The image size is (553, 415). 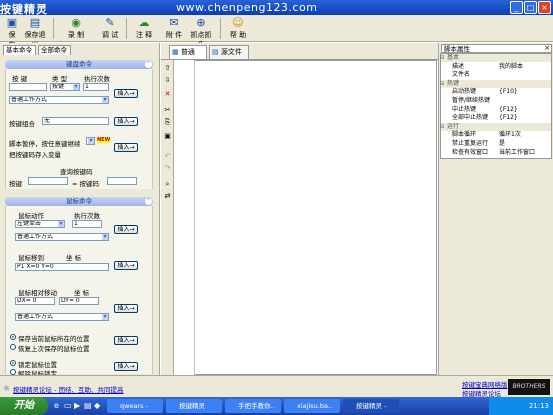 What do you see at coordinates (126, 93) in the screenshot?
I see `insert-key-button: 插入→` at bounding box center [126, 93].